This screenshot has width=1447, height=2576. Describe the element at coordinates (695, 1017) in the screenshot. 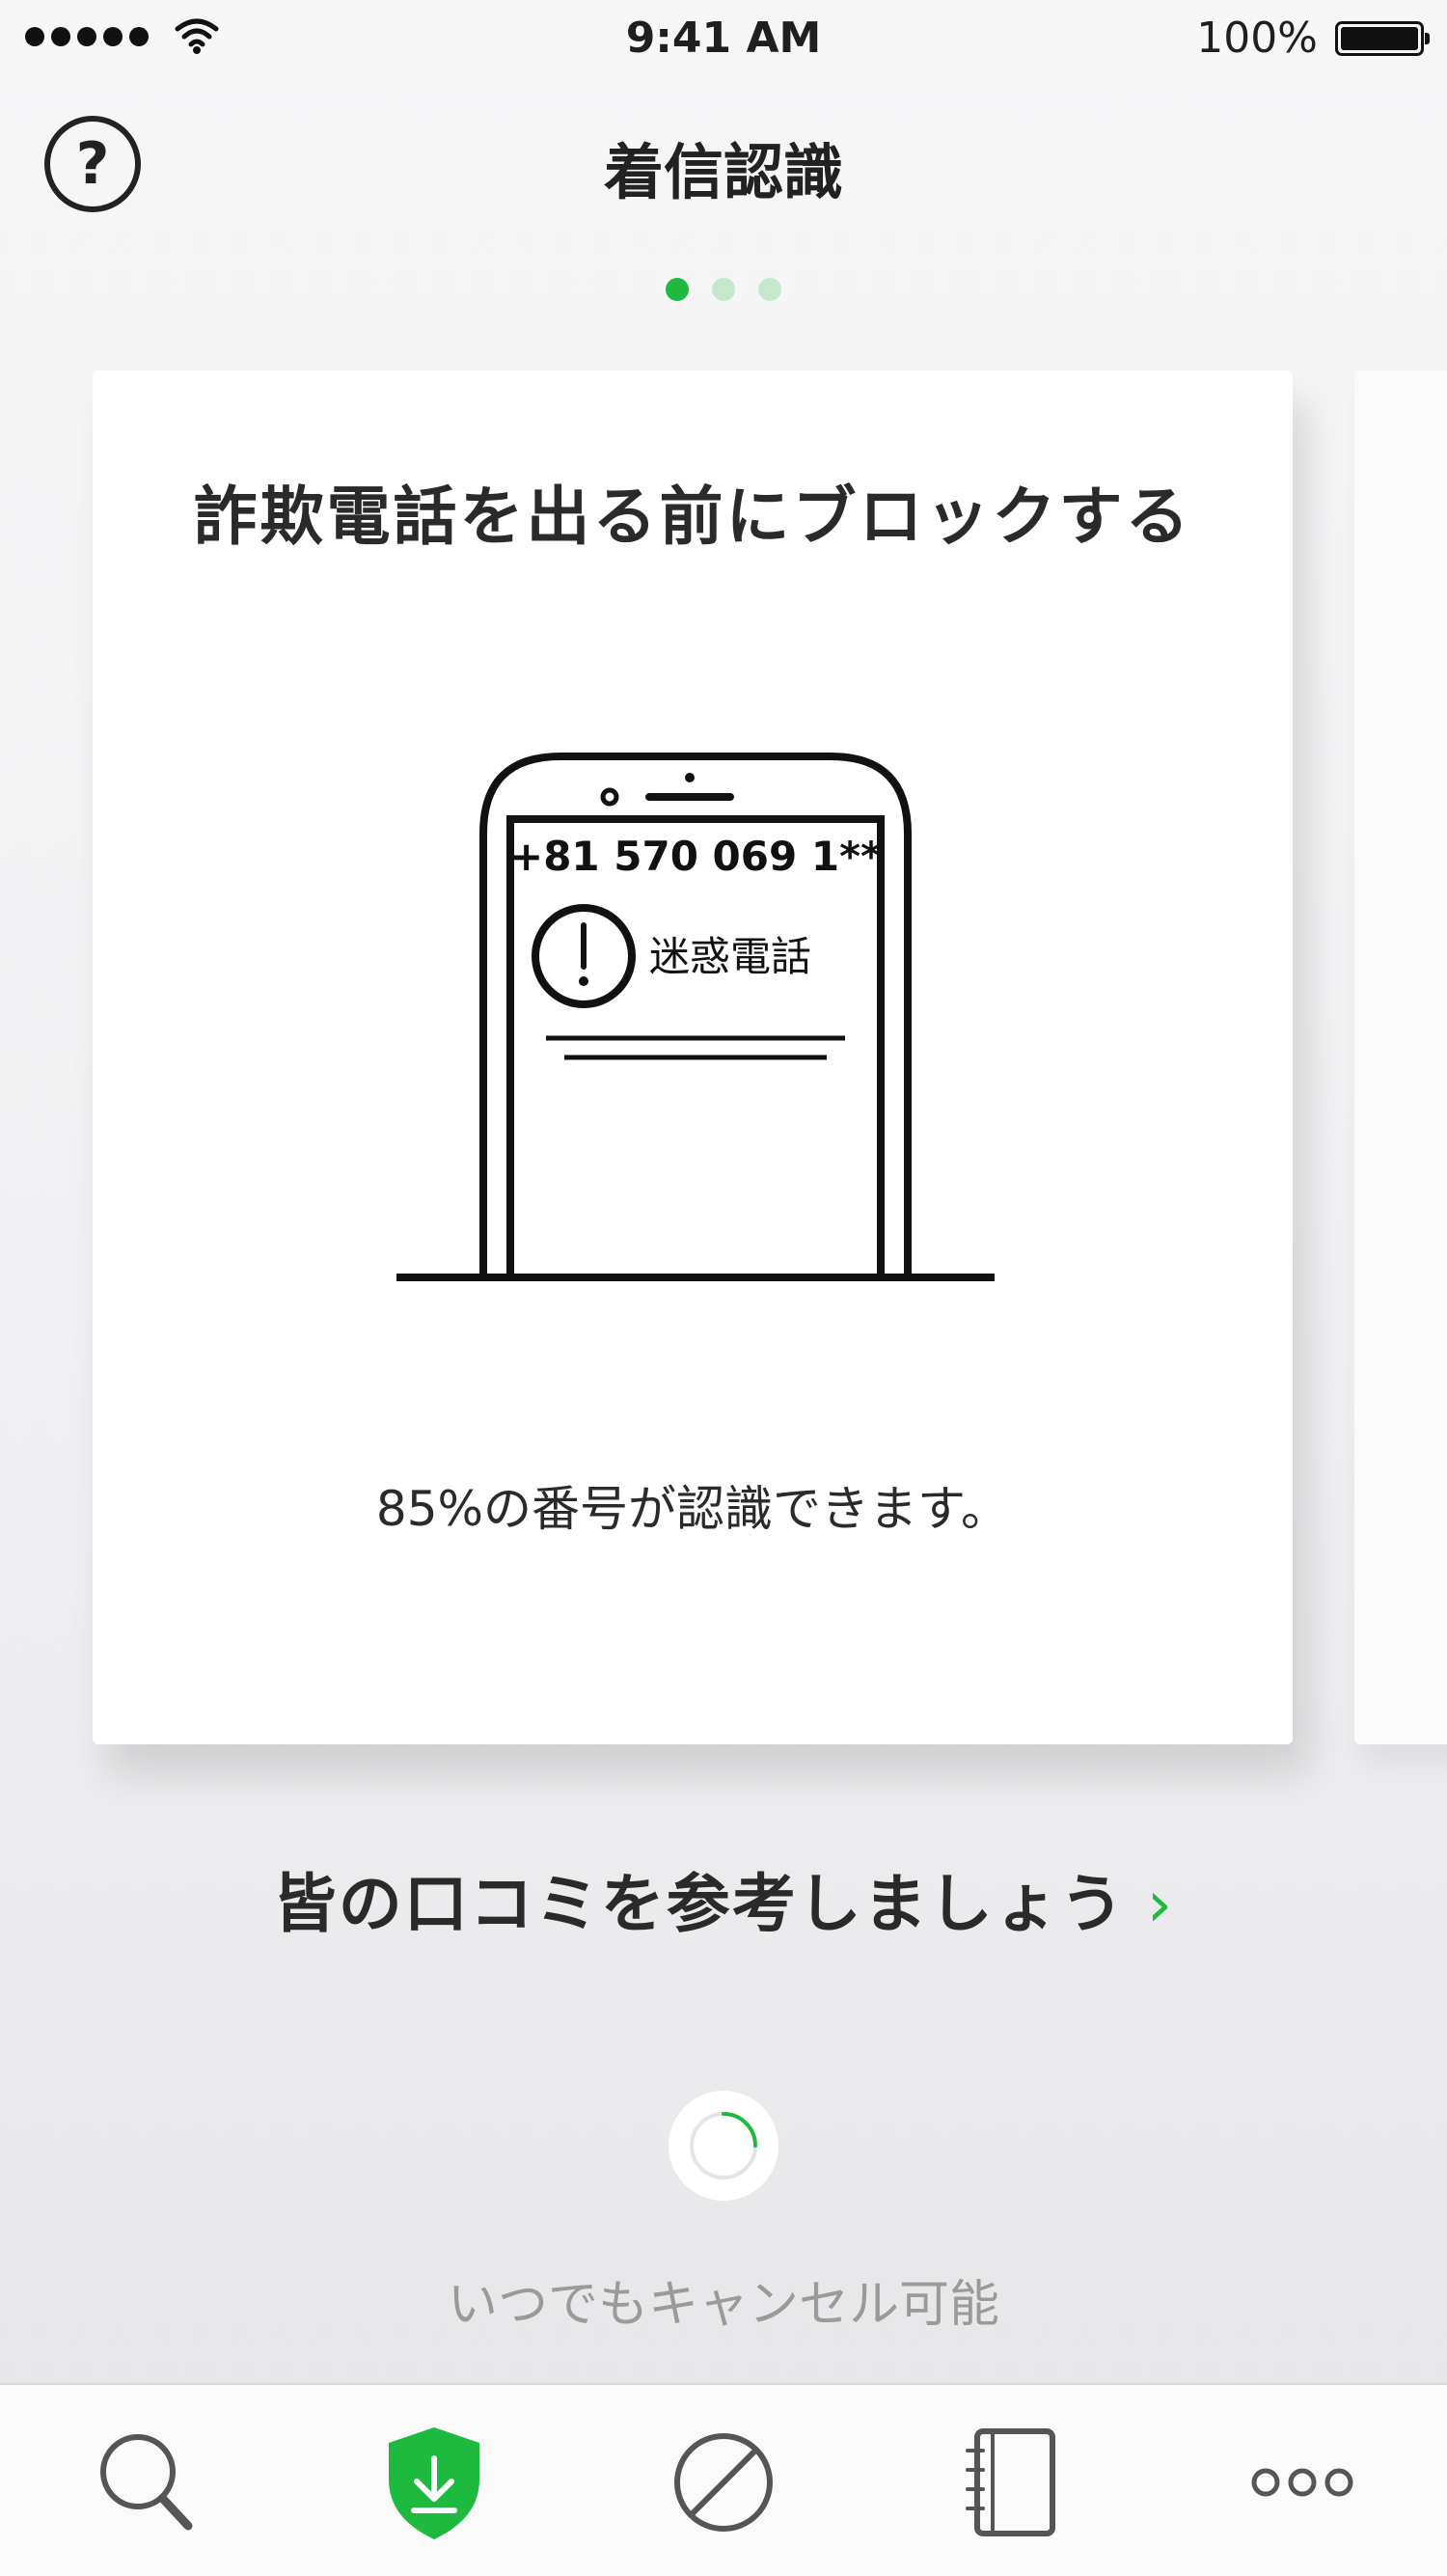

I see `phone-illustration: +81 570 069 1** 迷惑電話` at that location.